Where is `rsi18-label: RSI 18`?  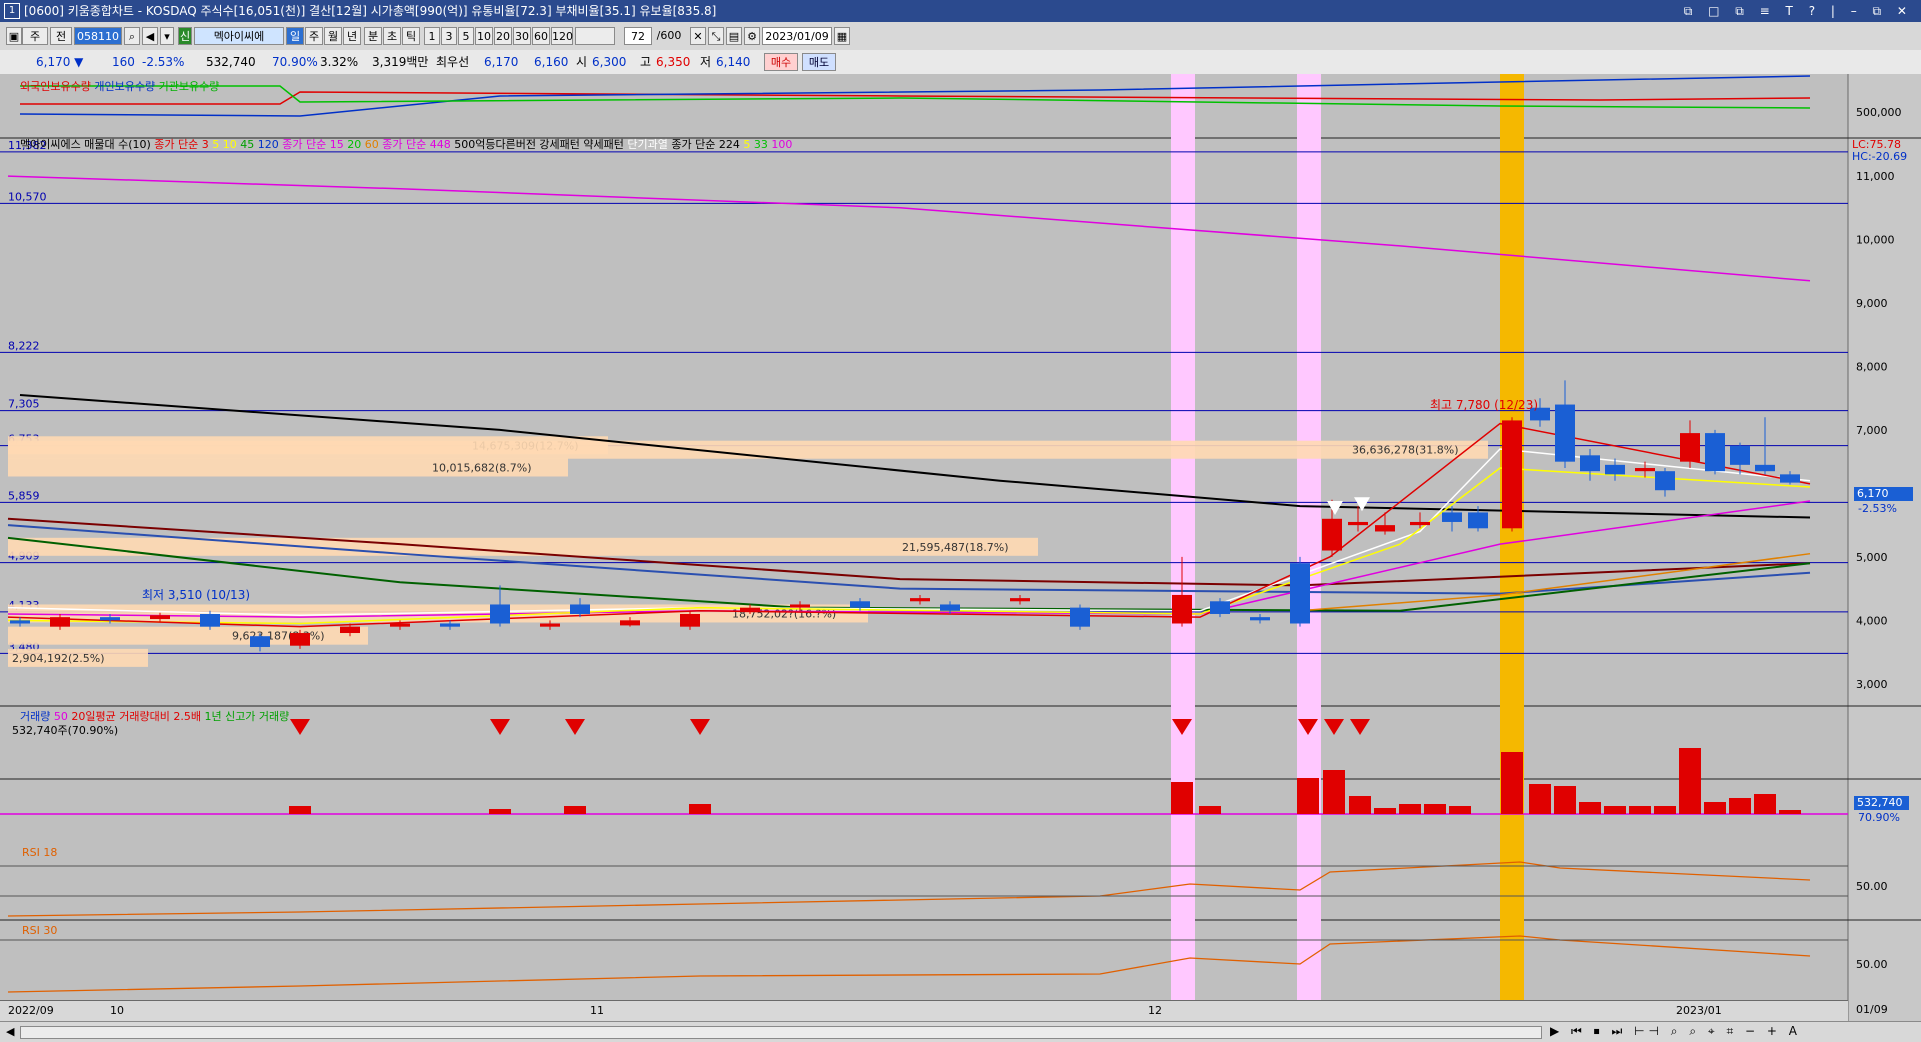
rsi18-label: RSI 18 is located at coordinates (40, 852).